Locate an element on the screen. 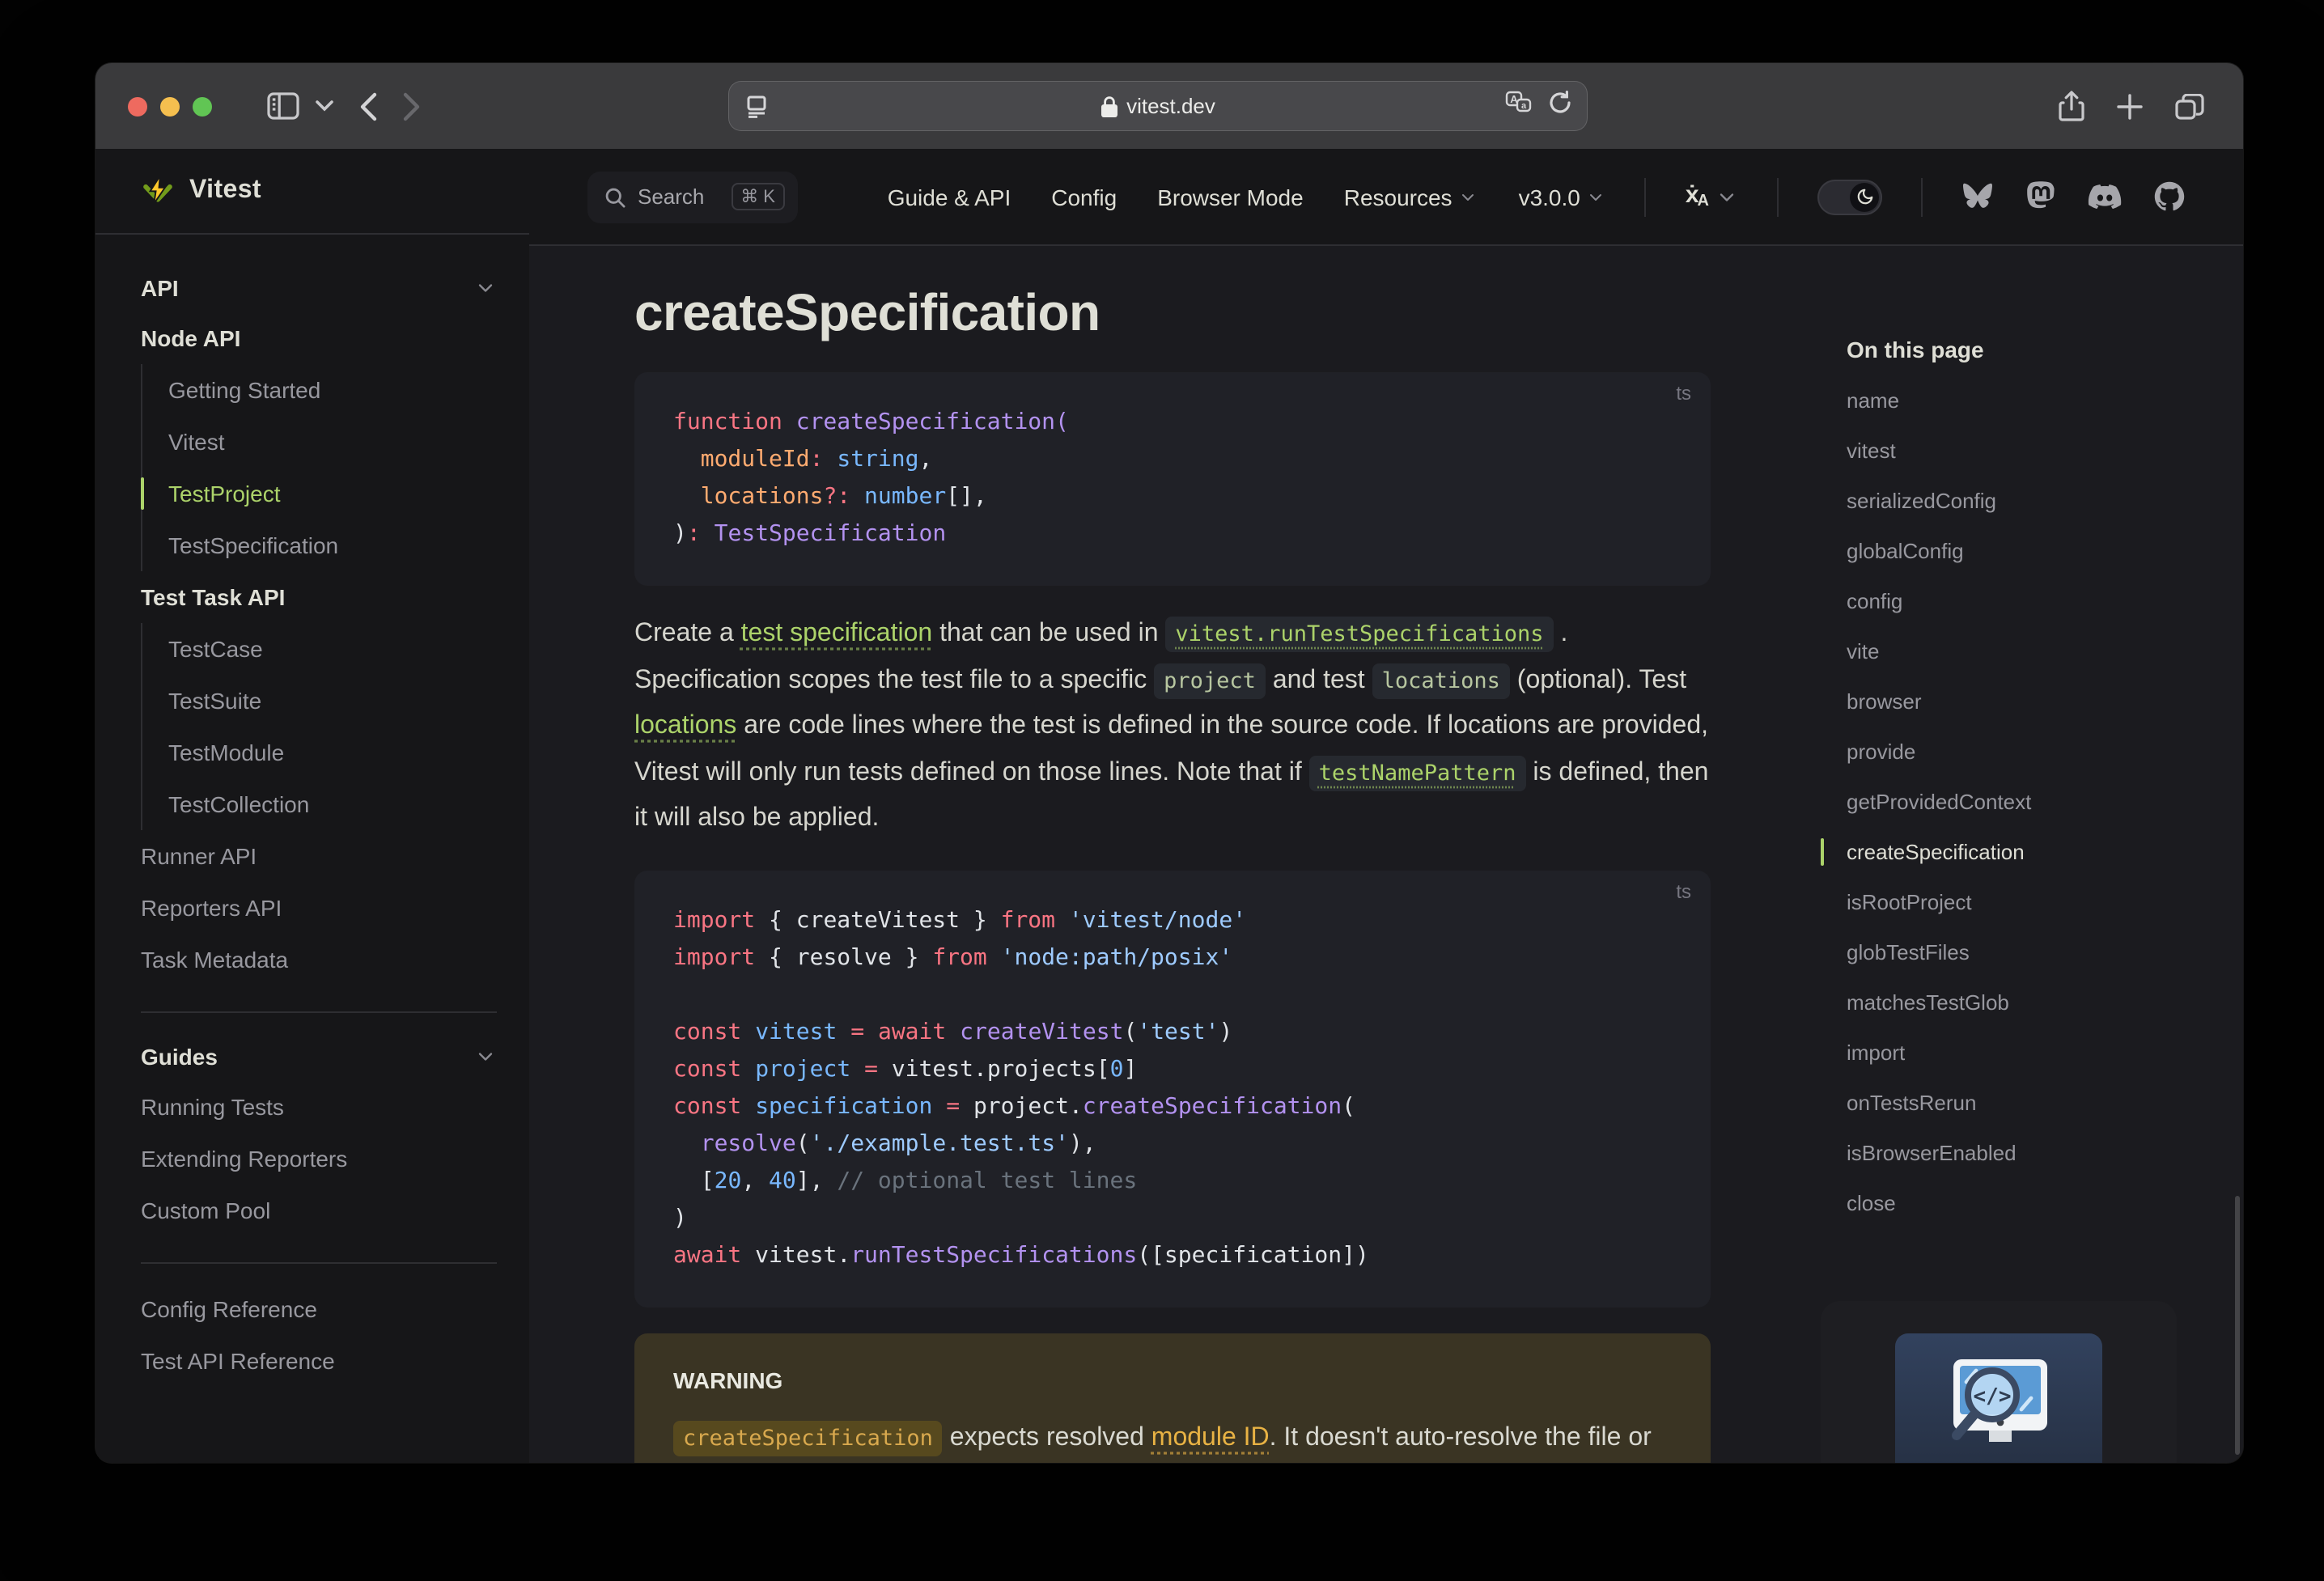 The width and height of the screenshot is (2324, 1581). back-button is located at coordinates (368, 106).